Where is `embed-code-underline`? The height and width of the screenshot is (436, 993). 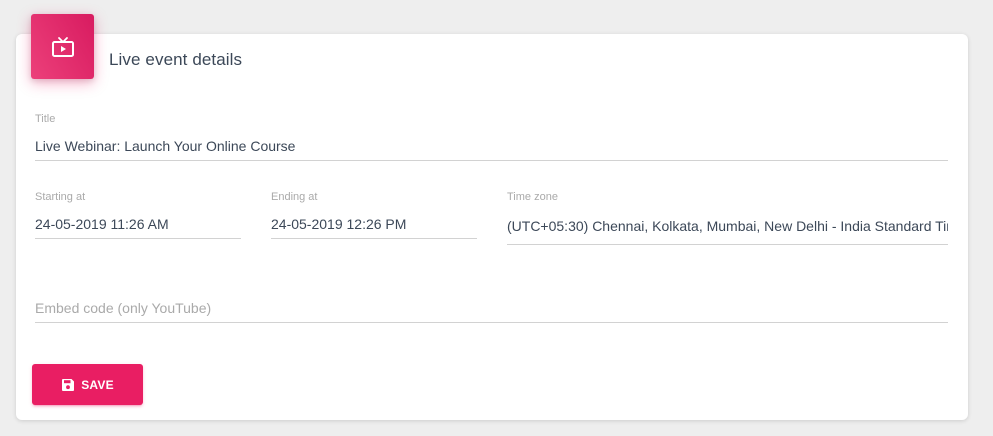
embed-code-underline is located at coordinates (491, 322).